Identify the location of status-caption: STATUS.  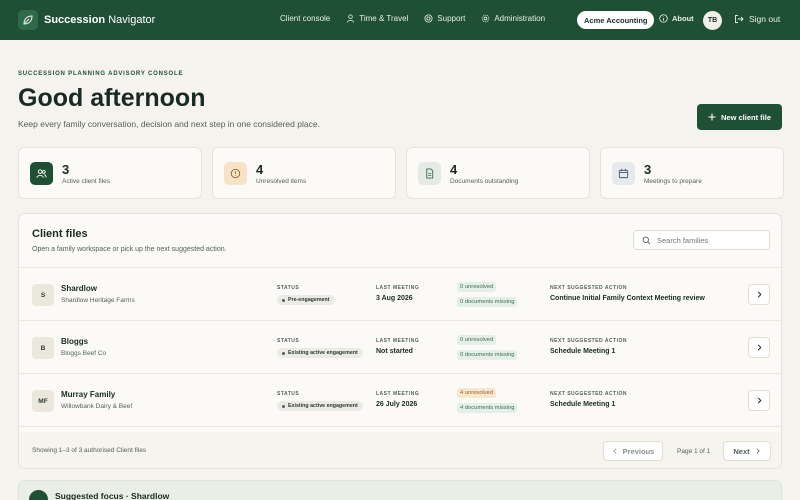
(288, 394).